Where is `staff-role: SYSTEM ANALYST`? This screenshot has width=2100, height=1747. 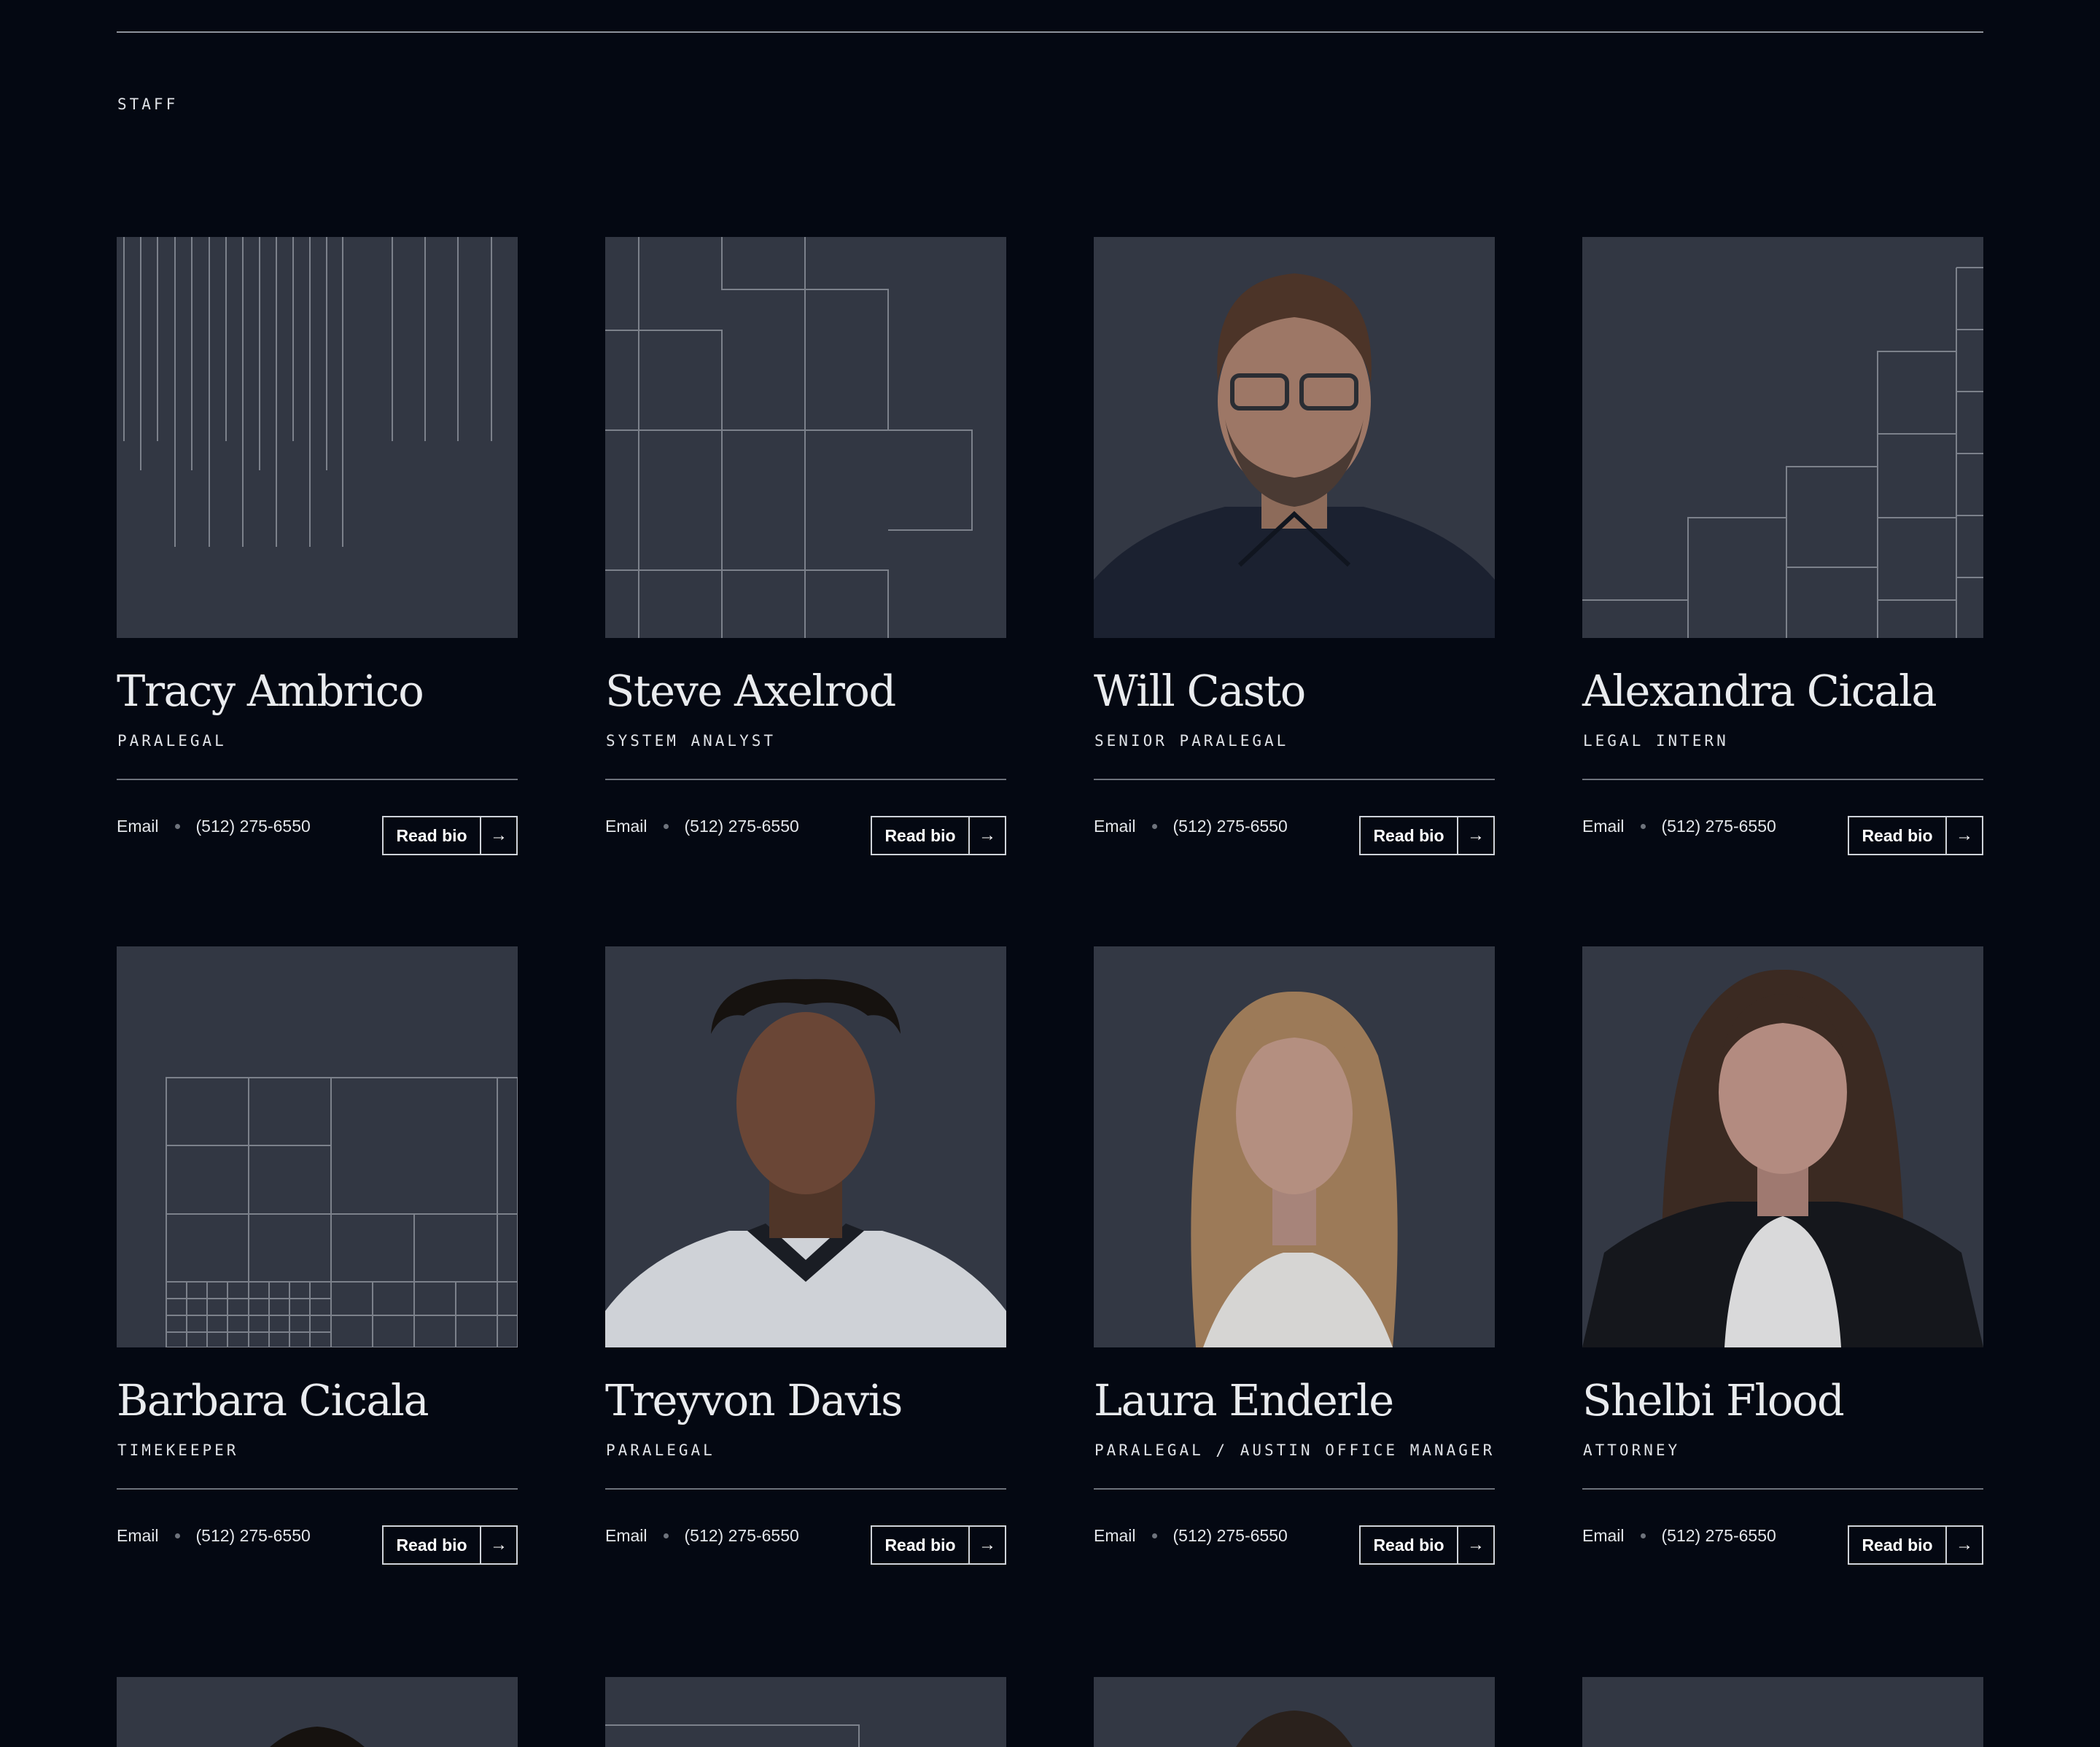 staff-role: SYSTEM ANALYST is located at coordinates (691, 741).